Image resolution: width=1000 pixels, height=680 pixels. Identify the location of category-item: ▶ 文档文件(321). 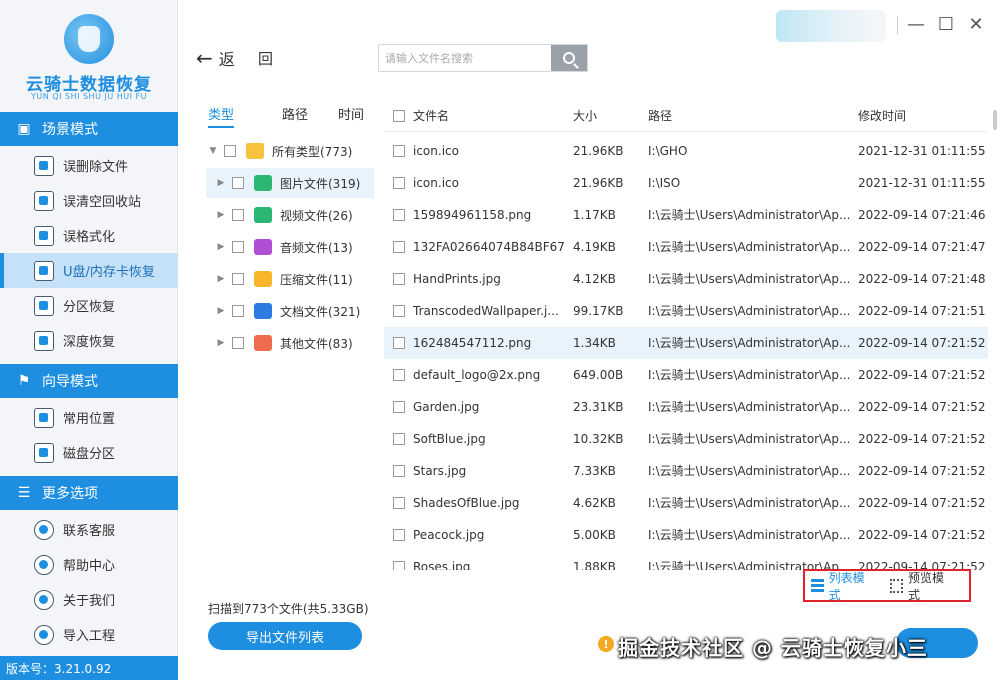
(290, 311).